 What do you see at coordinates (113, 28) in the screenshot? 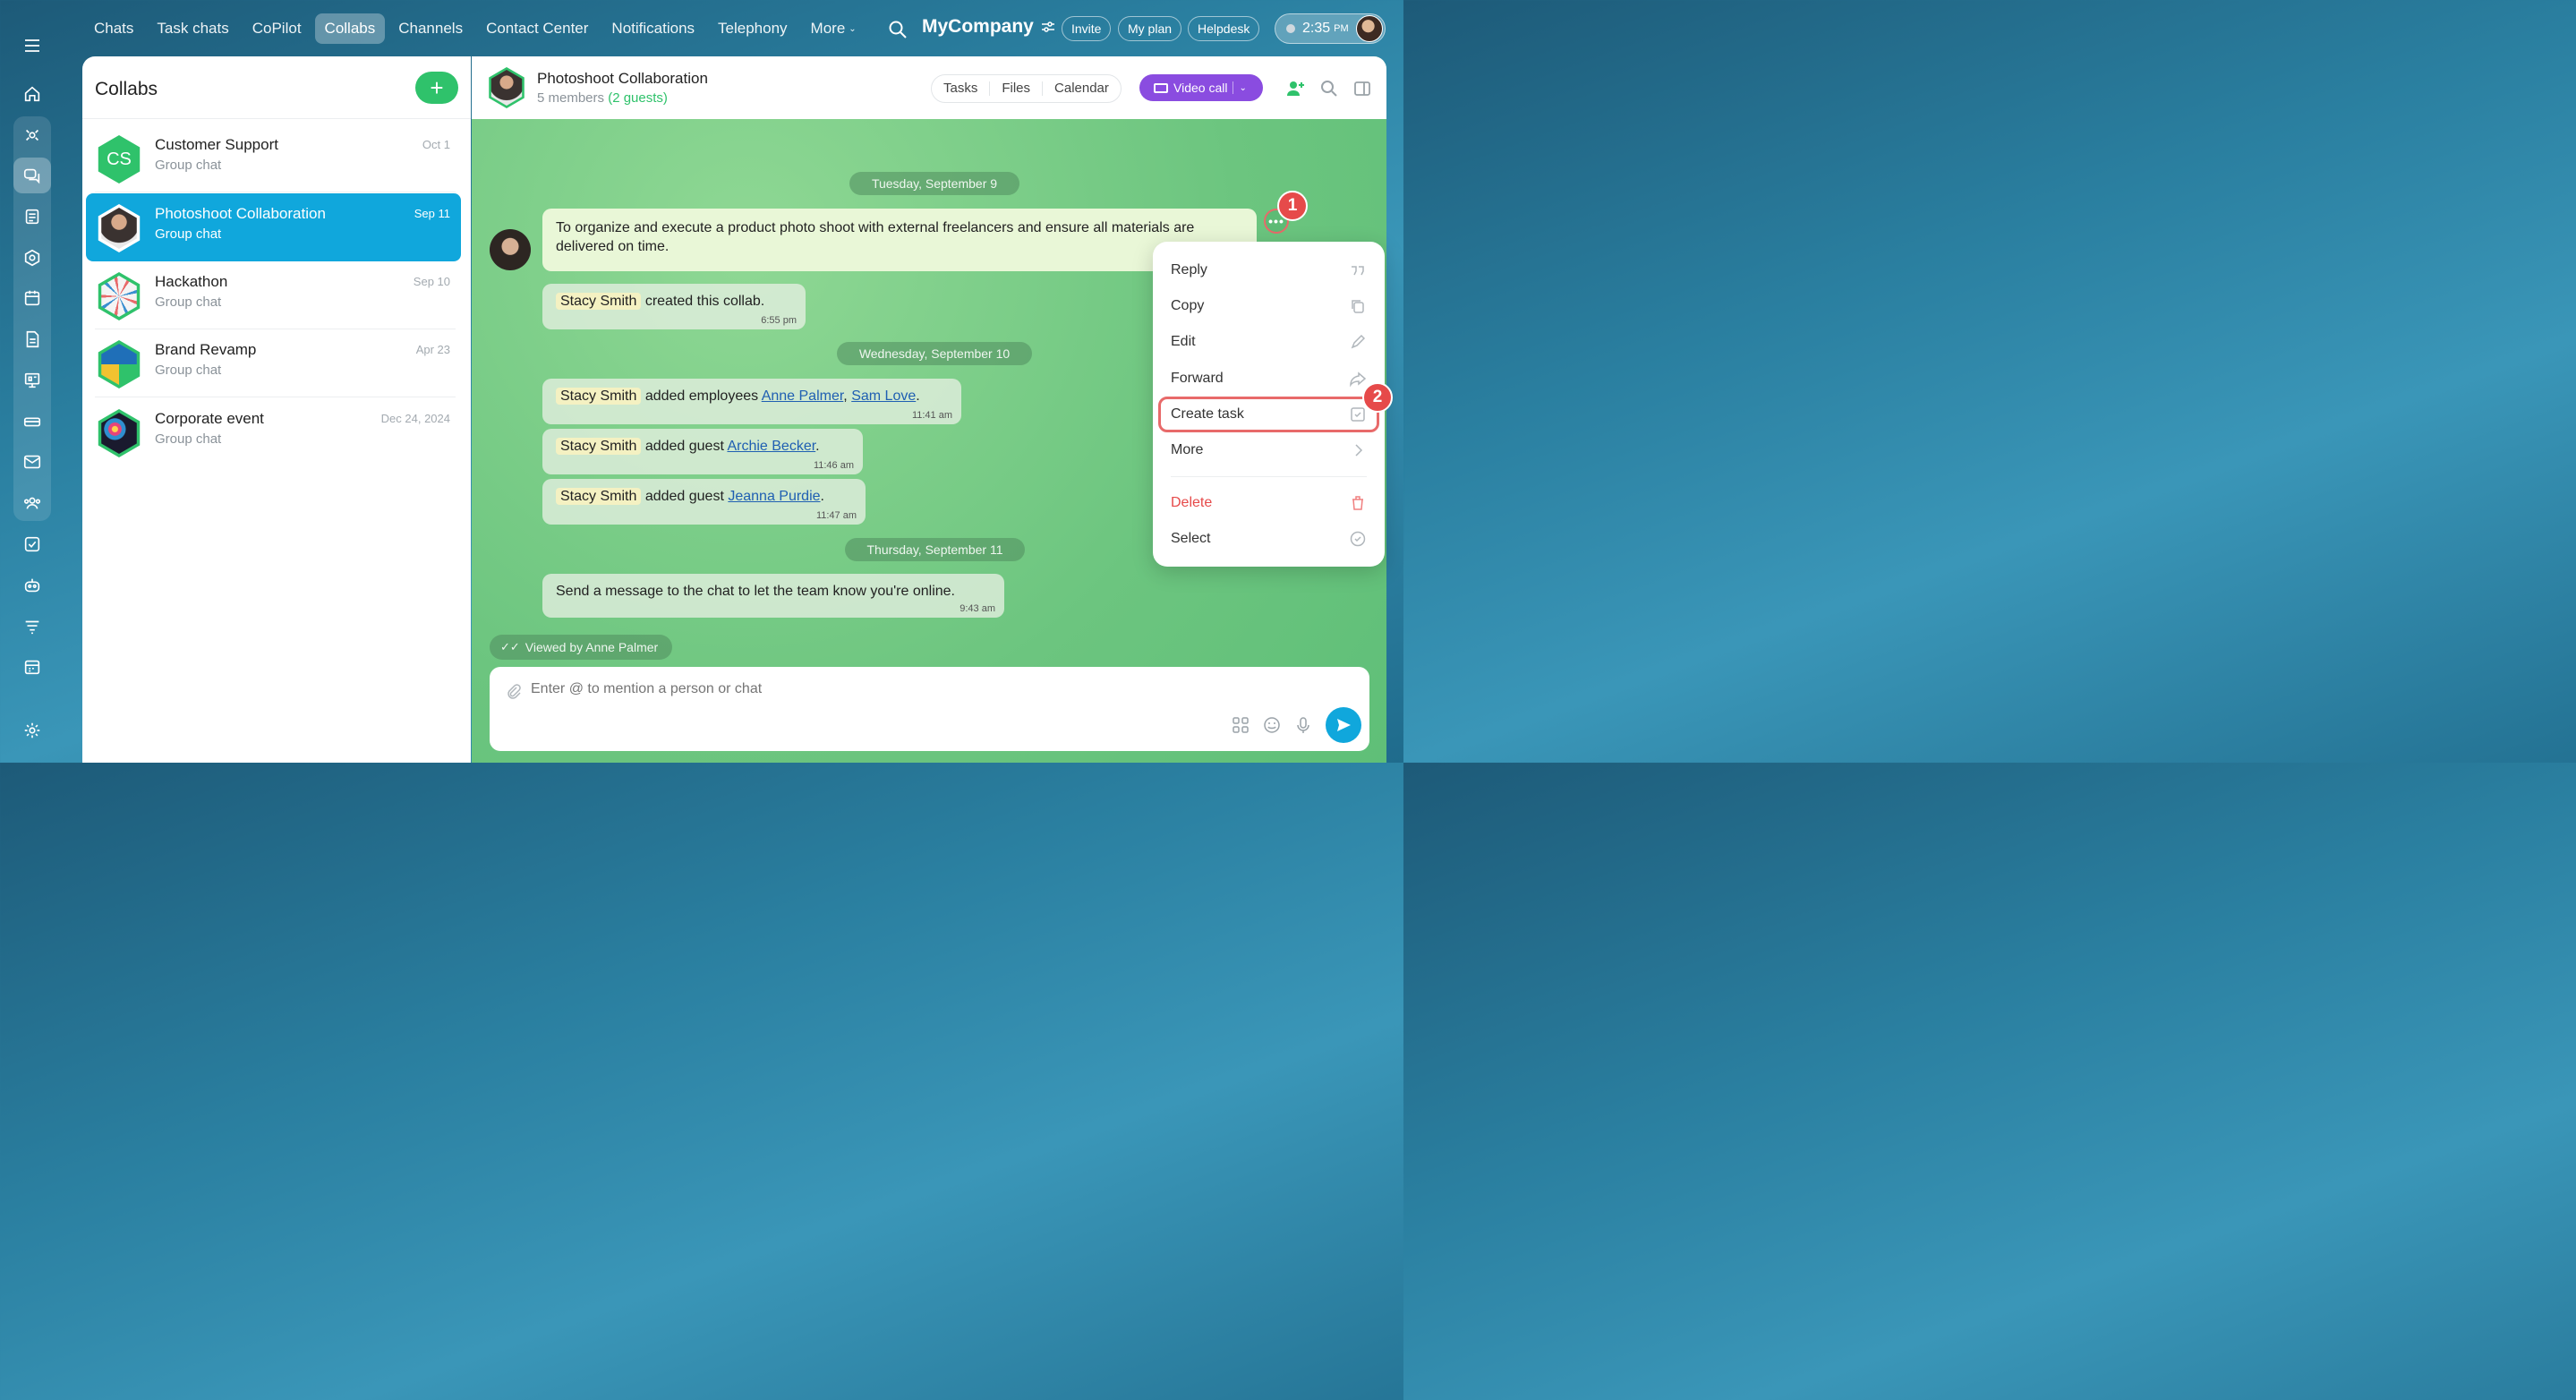
I see `nav-chats: Chats` at bounding box center [113, 28].